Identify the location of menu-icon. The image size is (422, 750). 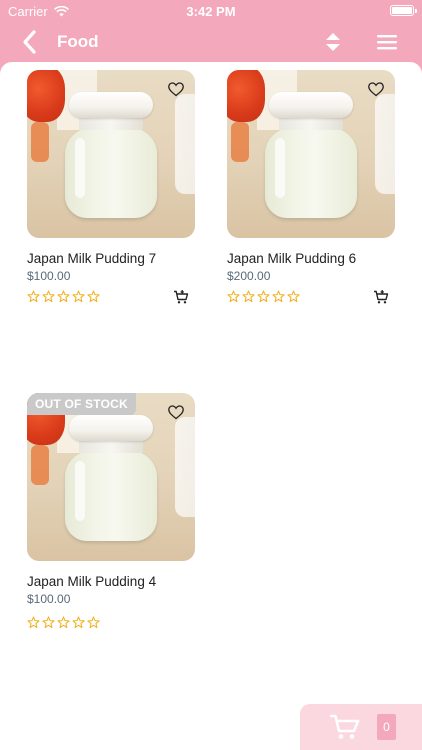
(387, 42).